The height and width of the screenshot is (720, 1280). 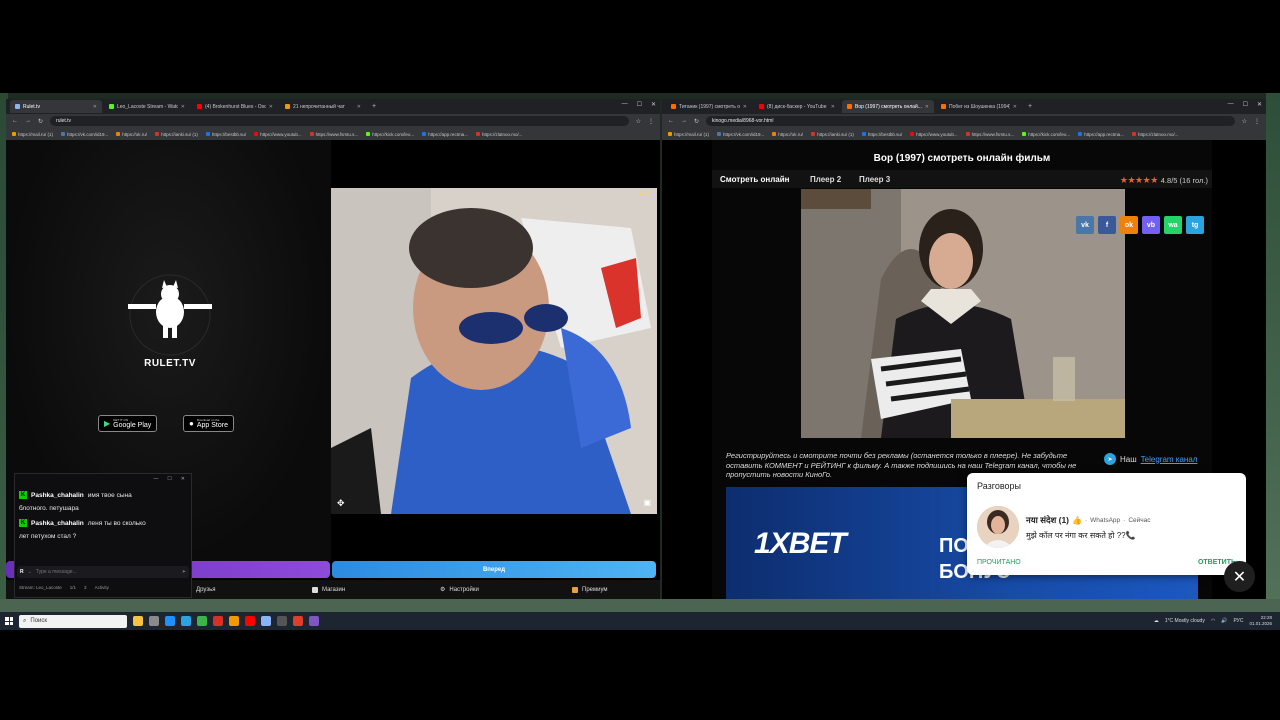 What do you see at coordinates (825, 179) in the screenshot?
I see `tab-player-2: Плеер 2` at bounding box center [825, 179].